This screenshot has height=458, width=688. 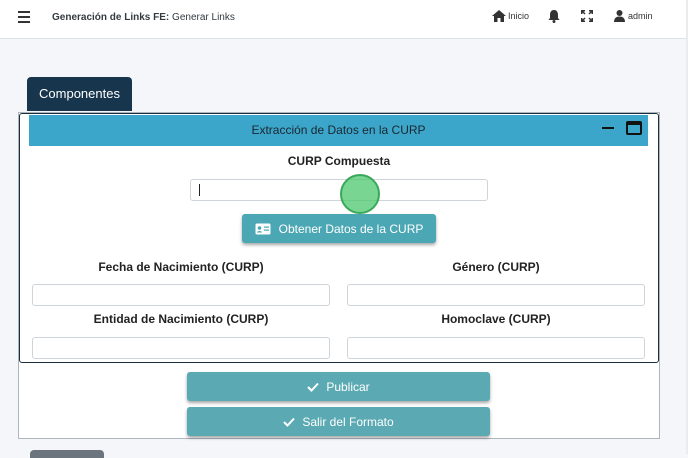 What do you see at coordinates (499, 16) in the screenshot?
I see `home-icon` at bounding box center [499, 16].